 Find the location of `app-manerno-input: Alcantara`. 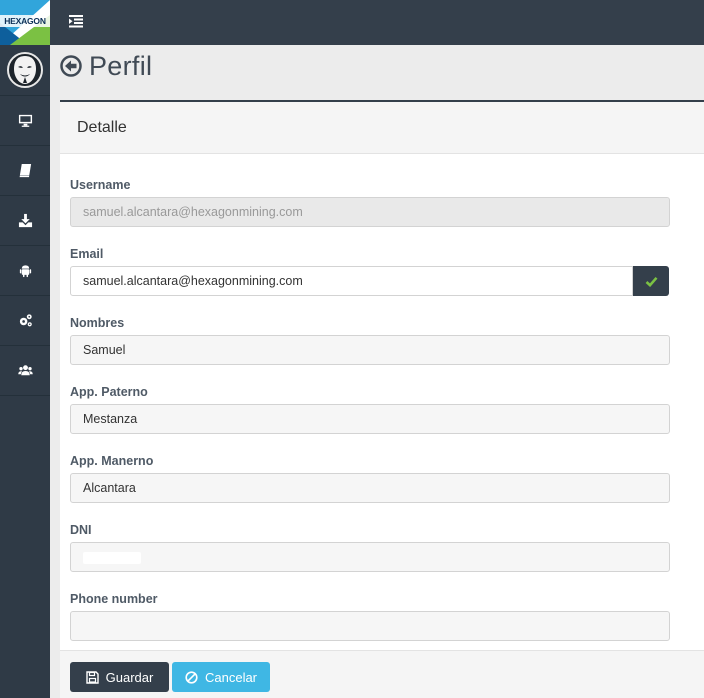

app-manerno-input: Alcantara is located at coordinates (370, 488).